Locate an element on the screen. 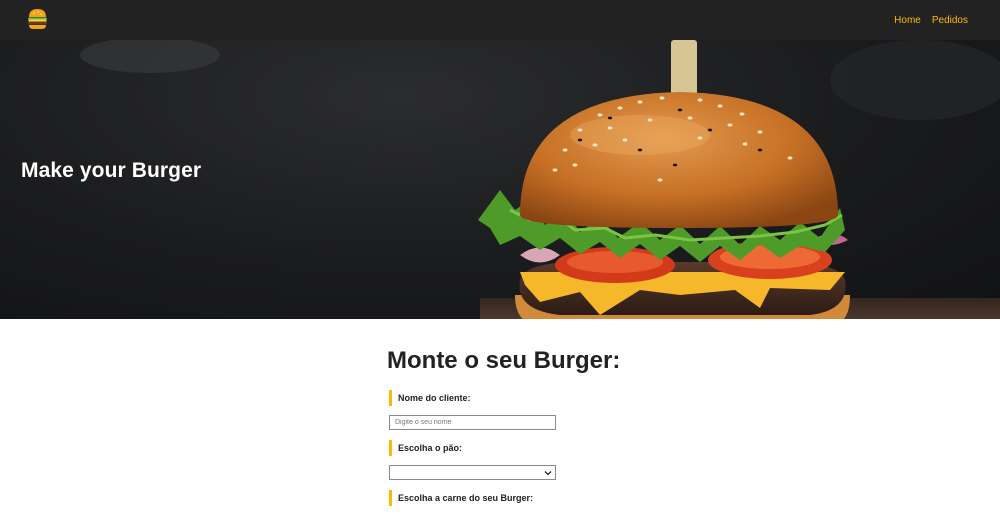 The height and width of the screenshot is (514, 1000). chevron-down-icon is located at coordinates (548, 473).